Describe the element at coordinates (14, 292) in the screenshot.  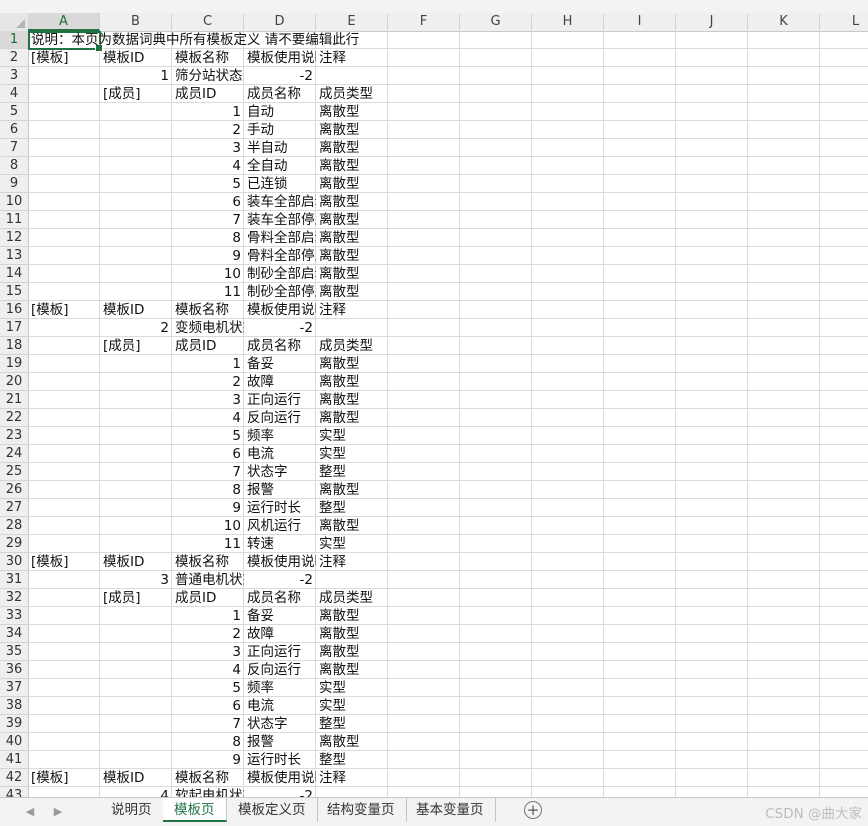
I see `row-header: 15` at that location.